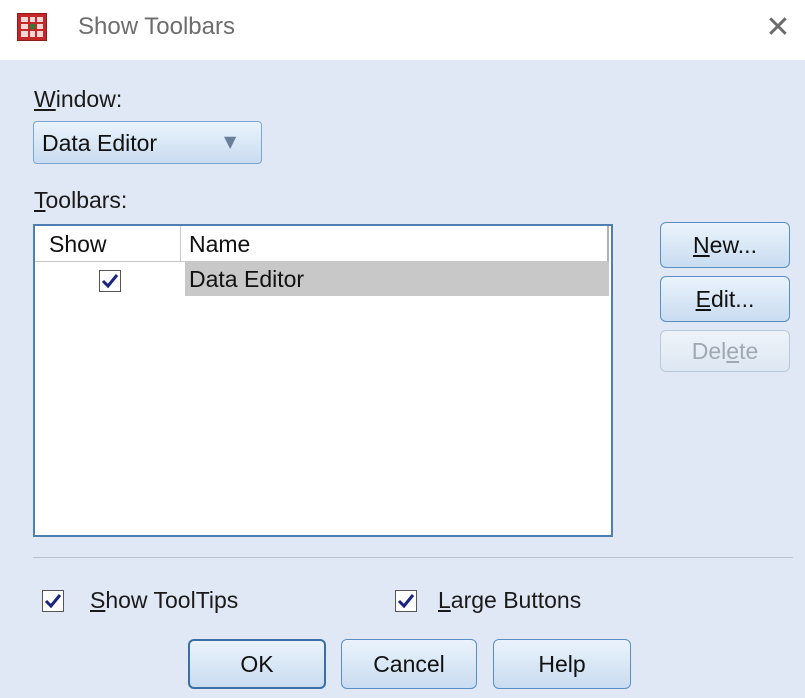  I want to click on ok-button: OK, so click(257, 664).